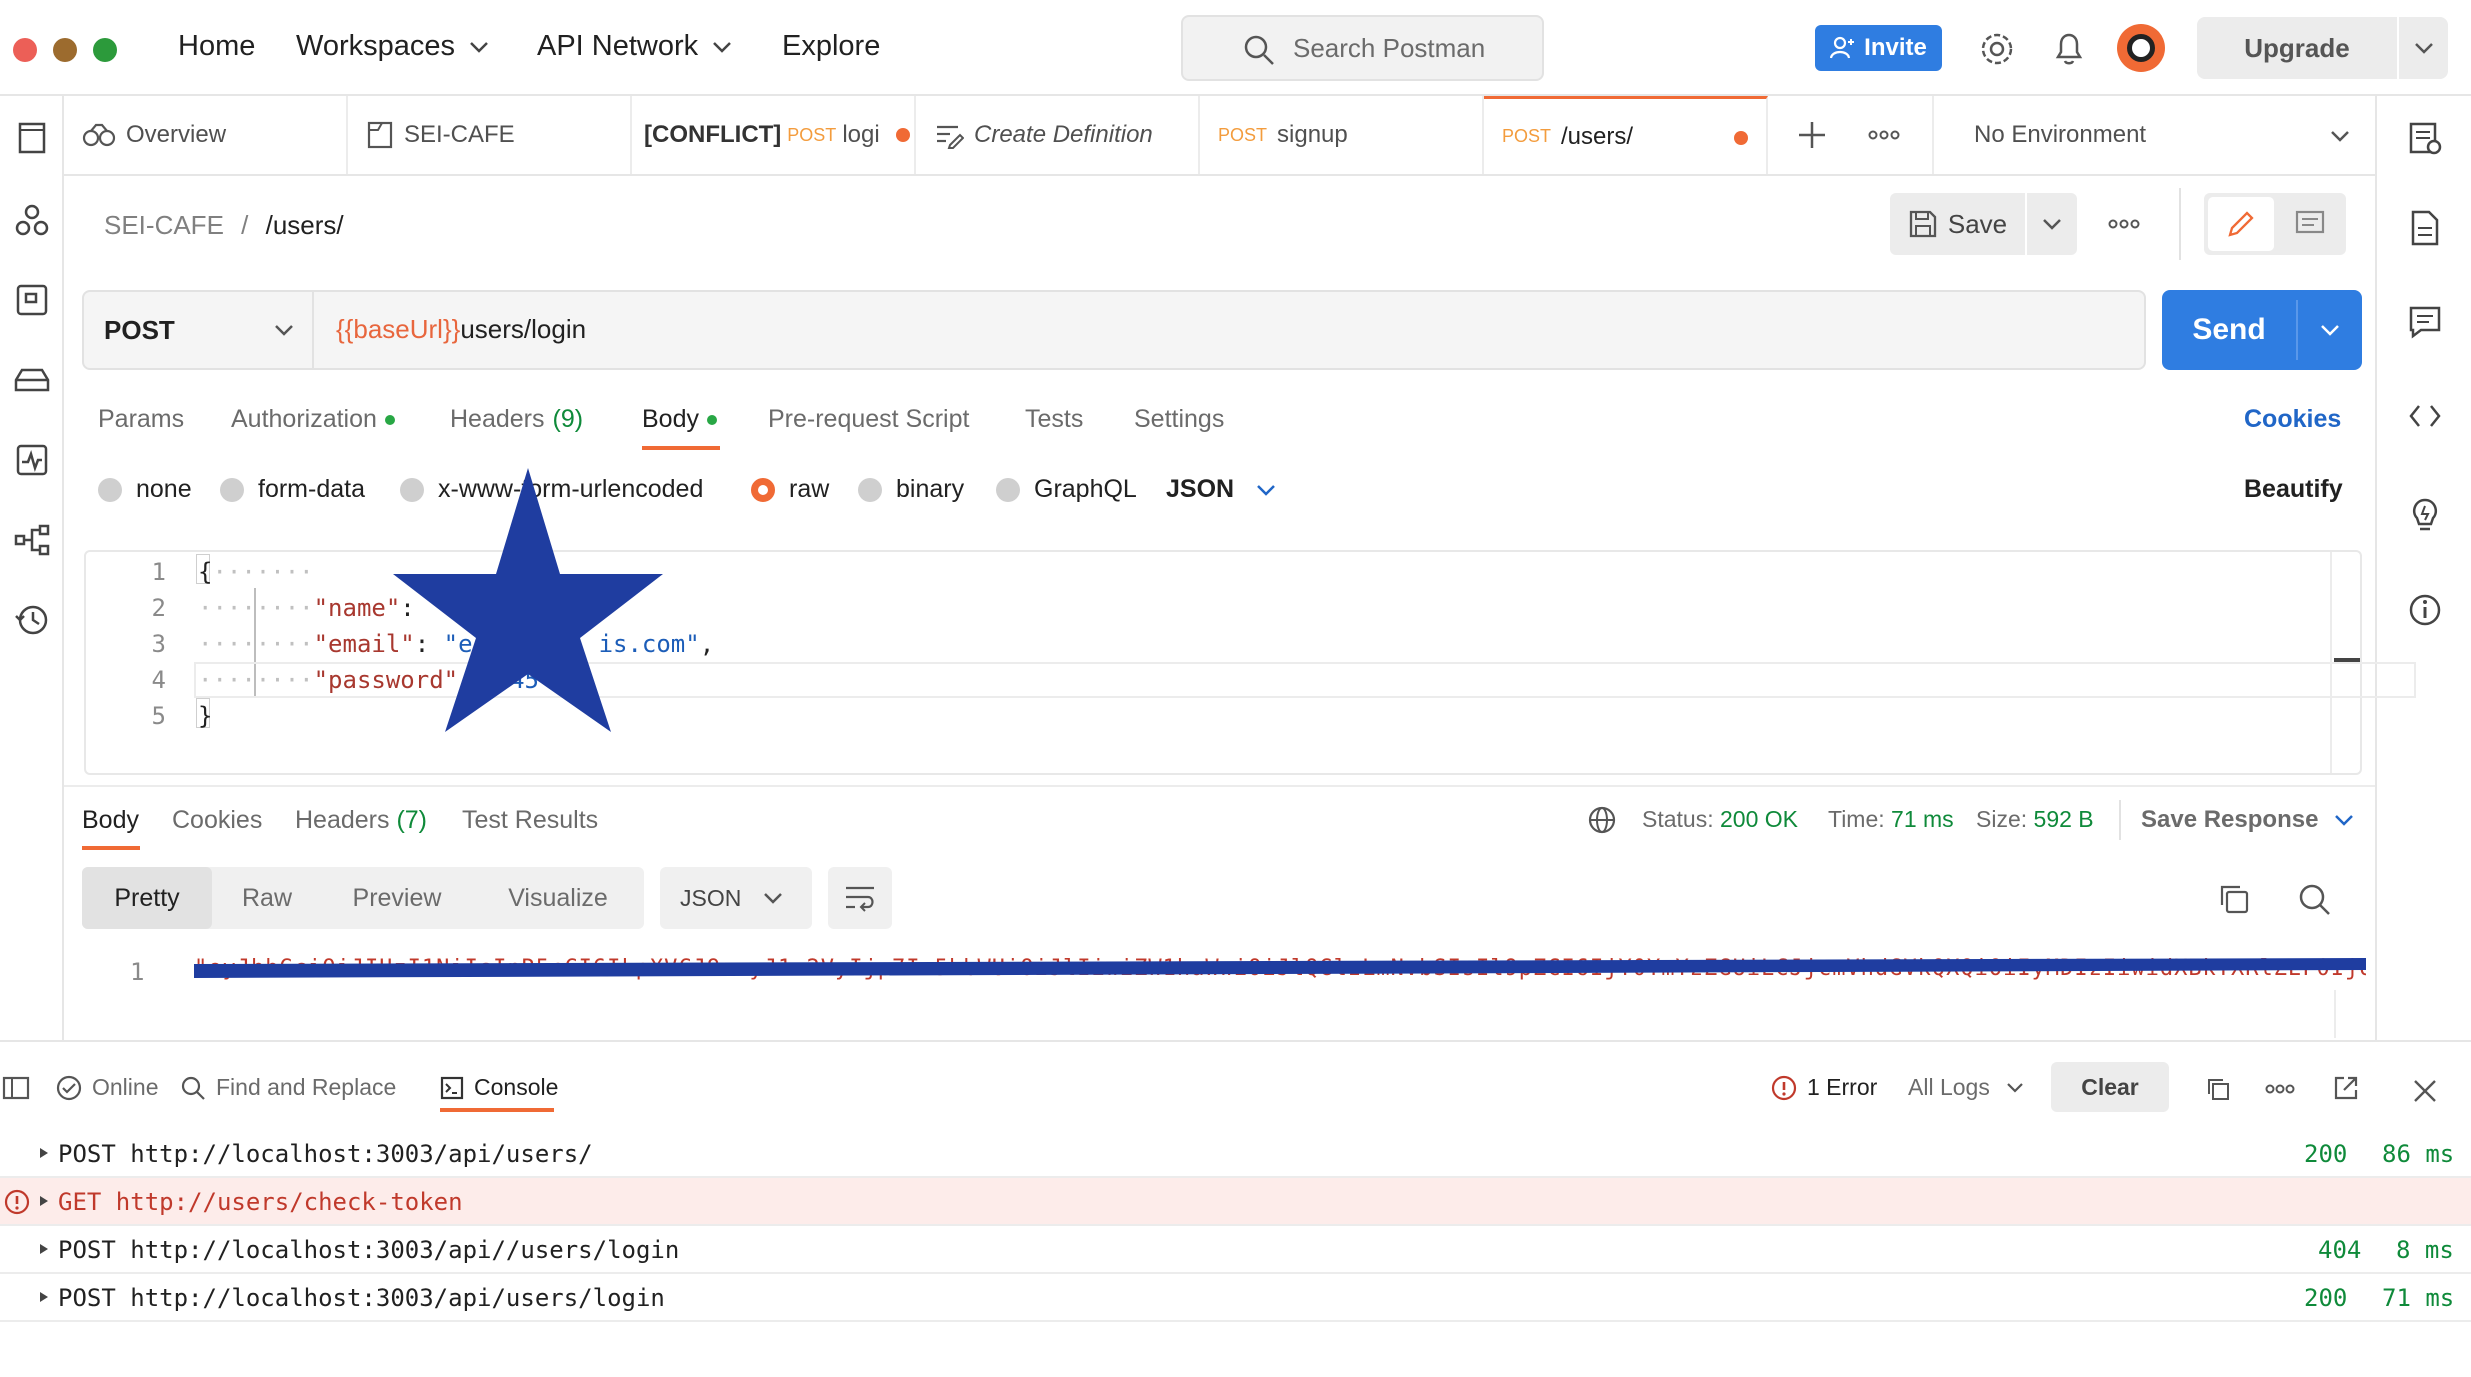 Image resolution: width=2471 pixels, height=1377 pixels. Describe the element at coordinates (1626, 135) in the screenshot. I see `tab-users-active: POST /users/` at that location.